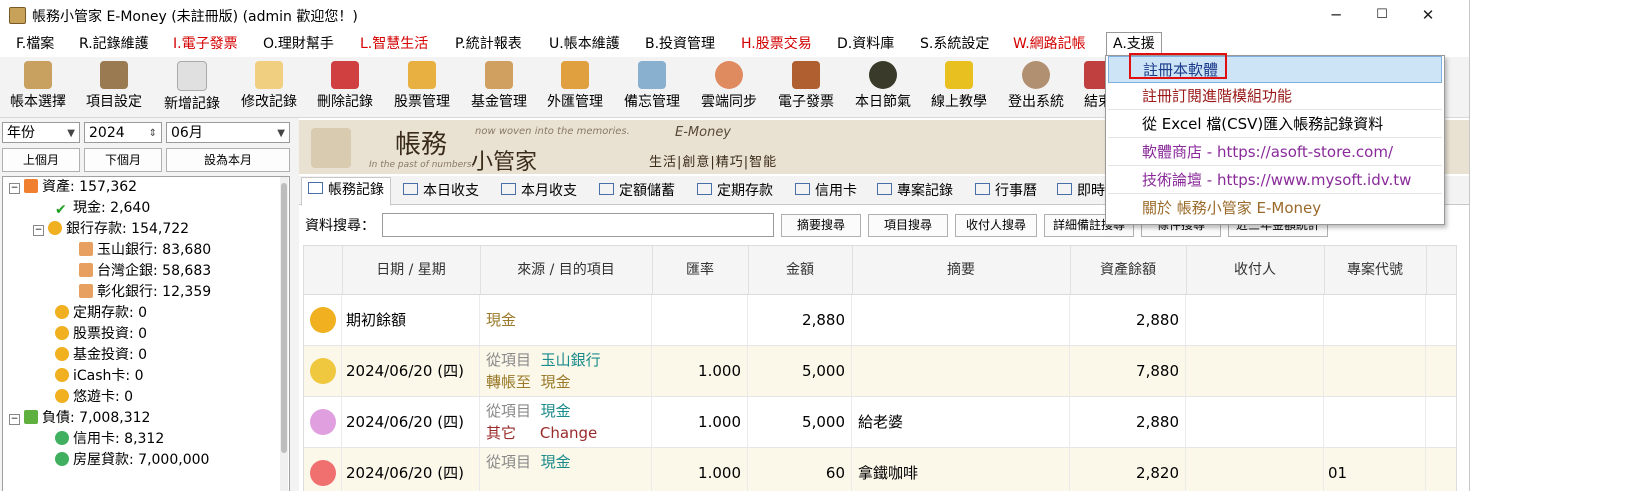  What do you see at coordinates (908, 225) in the screenshot?
I see `item-search-button: 項目搜尋` at bounding box center [908, 225].